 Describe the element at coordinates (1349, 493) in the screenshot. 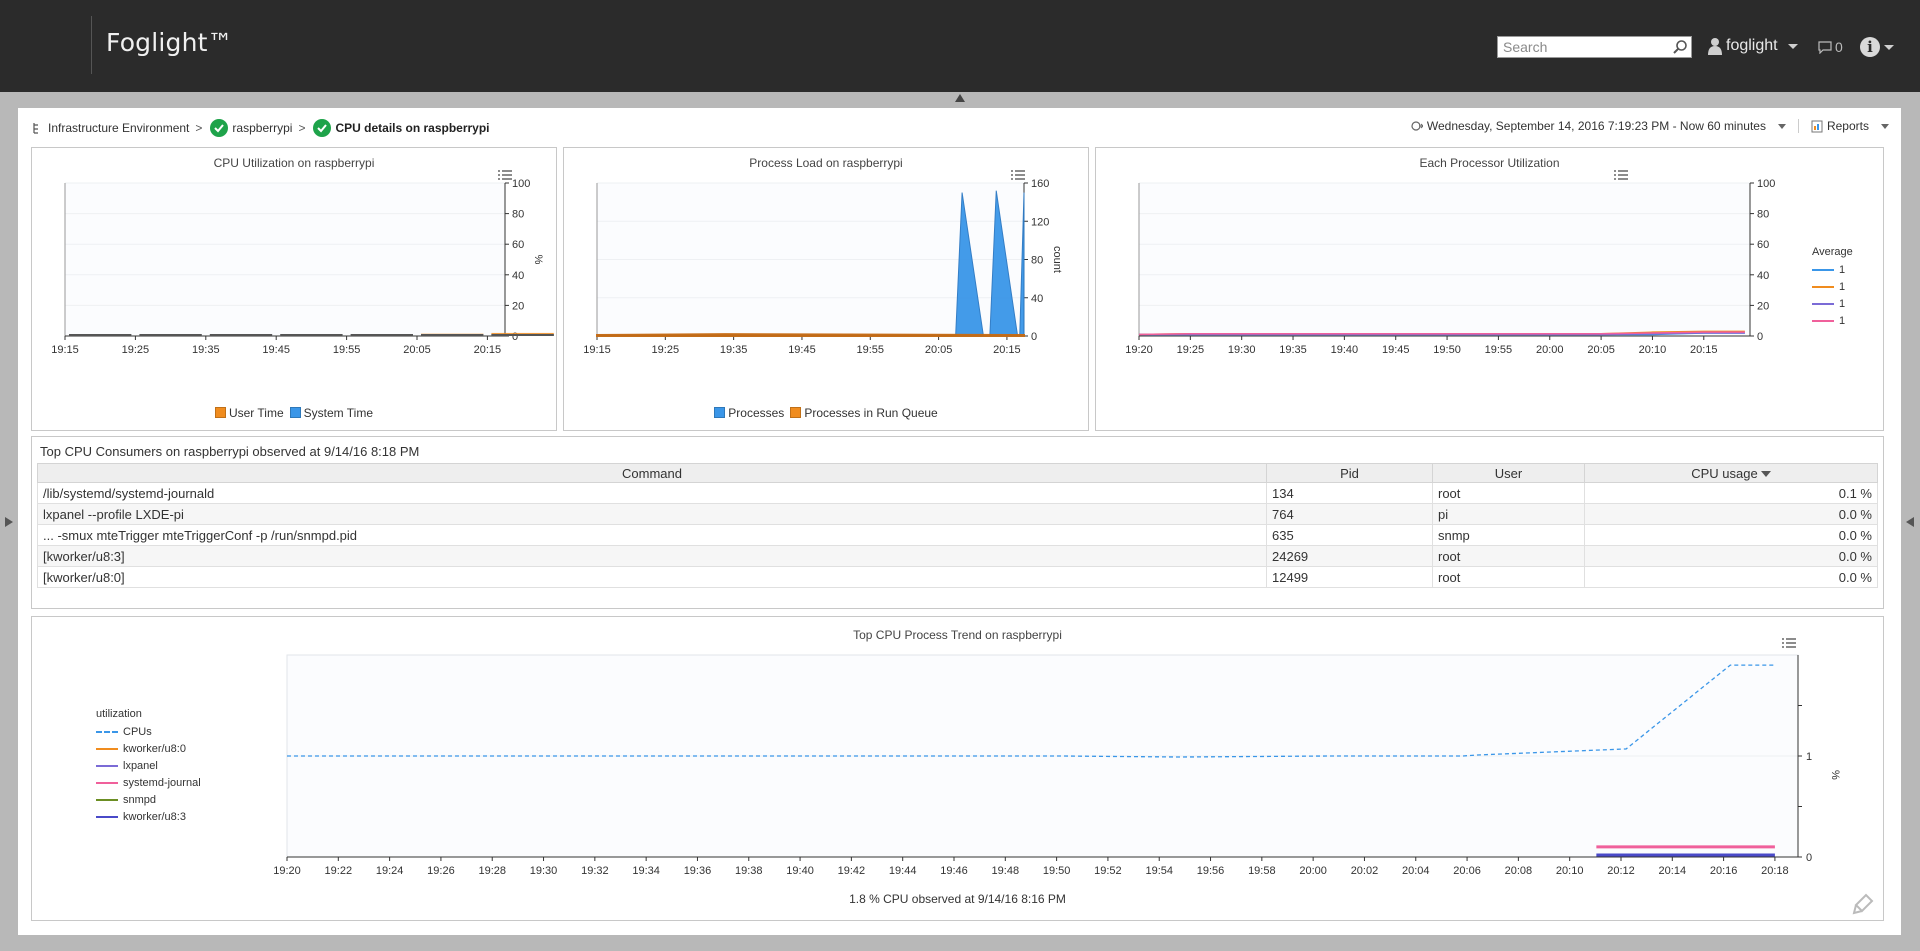

I see `cell-pid: 134` at that location.